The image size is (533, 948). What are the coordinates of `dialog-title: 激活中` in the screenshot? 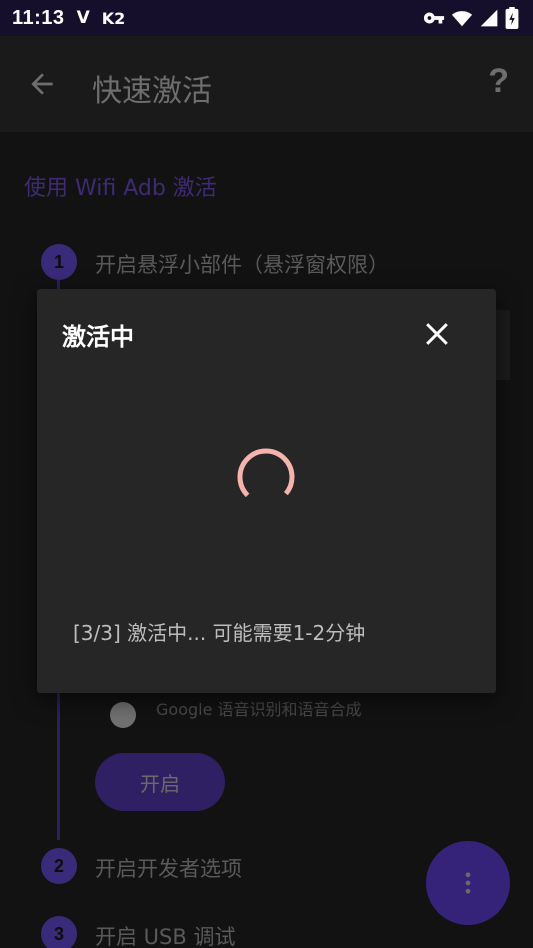 It's located at (98, 337).